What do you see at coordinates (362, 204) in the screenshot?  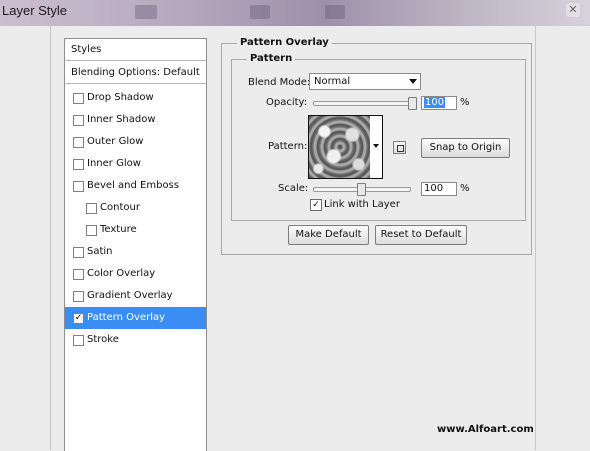 I see `link-with-layer-label: Link with Layer` at bounding box center [362, 204].